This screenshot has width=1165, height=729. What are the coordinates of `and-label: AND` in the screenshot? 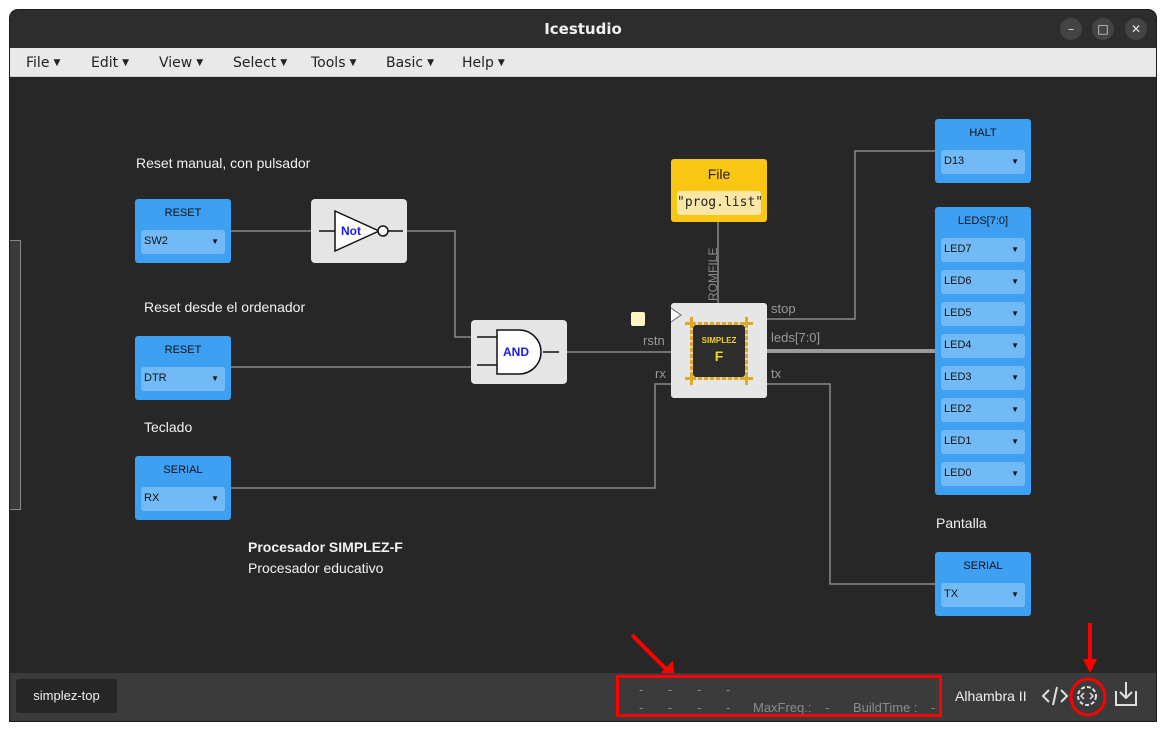 It's located at (516, 352).